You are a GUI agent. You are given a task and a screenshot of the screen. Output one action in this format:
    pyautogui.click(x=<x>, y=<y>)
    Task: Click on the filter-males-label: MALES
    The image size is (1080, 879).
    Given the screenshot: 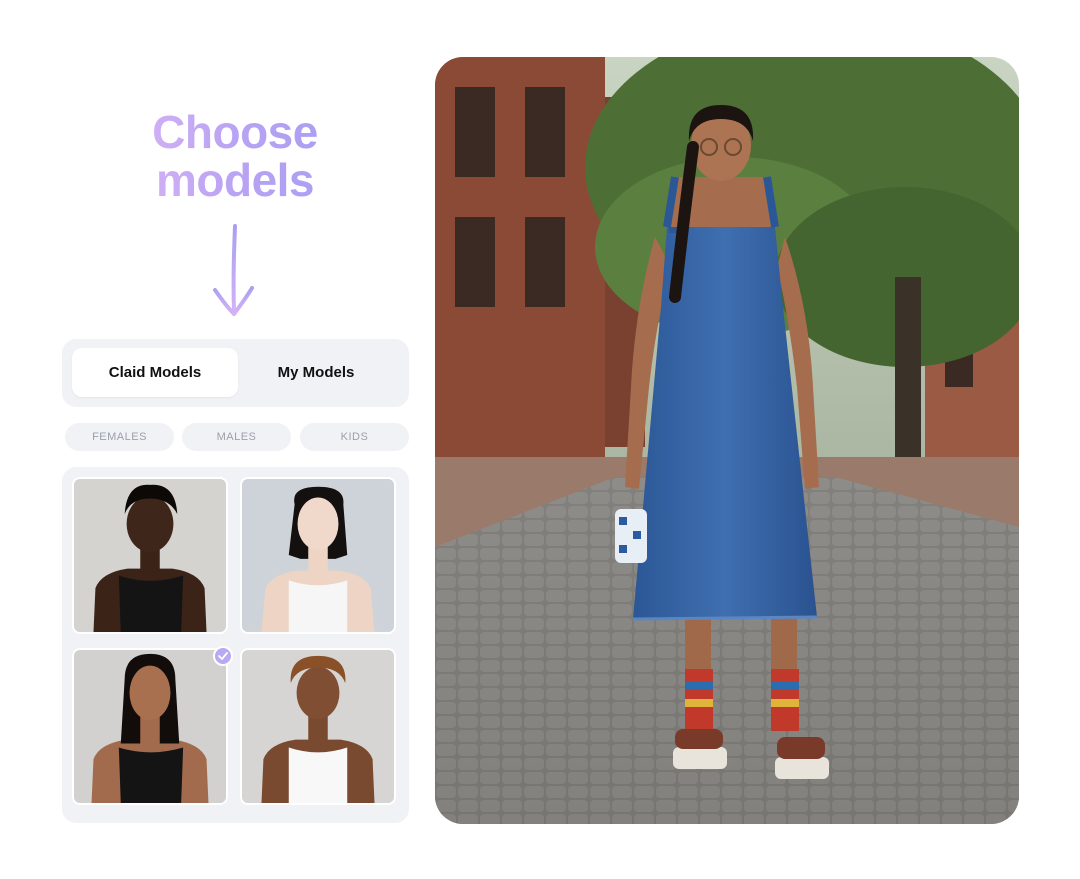 What is the action you would take?
    pyautogui.click(x=236, y=437)
    